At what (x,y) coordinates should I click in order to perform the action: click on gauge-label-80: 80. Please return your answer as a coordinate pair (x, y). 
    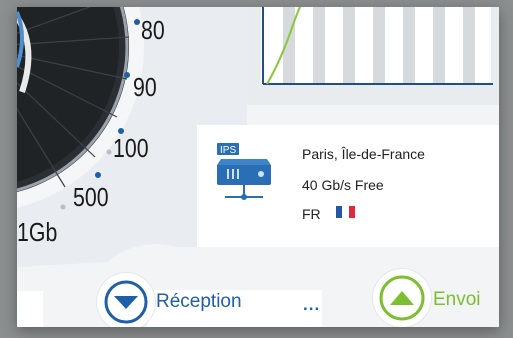
    Looking at the image, I should click on (153, 30).